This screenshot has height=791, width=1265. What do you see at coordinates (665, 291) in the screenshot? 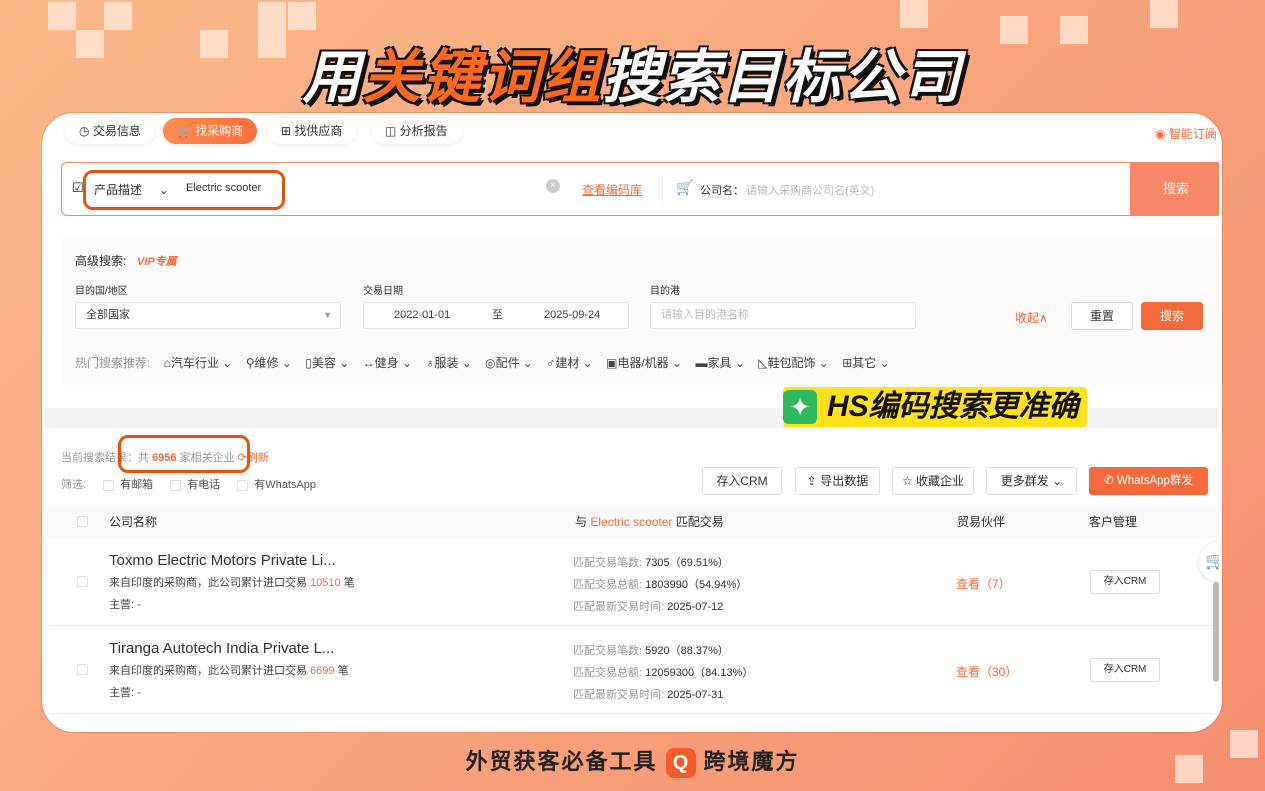
I see `port-label: 目的港` at bounding box center [665, 291].